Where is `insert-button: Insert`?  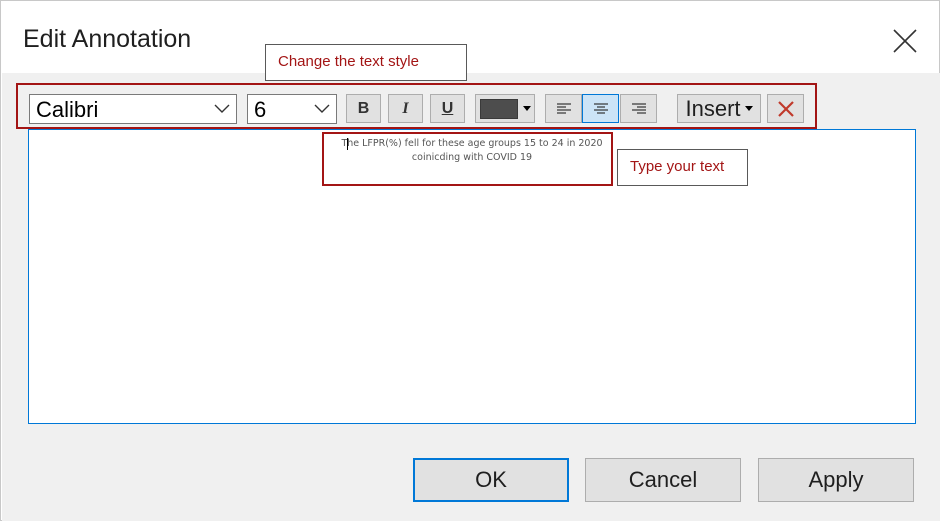 insert-button: Insert is located at coordinates (719, 108).